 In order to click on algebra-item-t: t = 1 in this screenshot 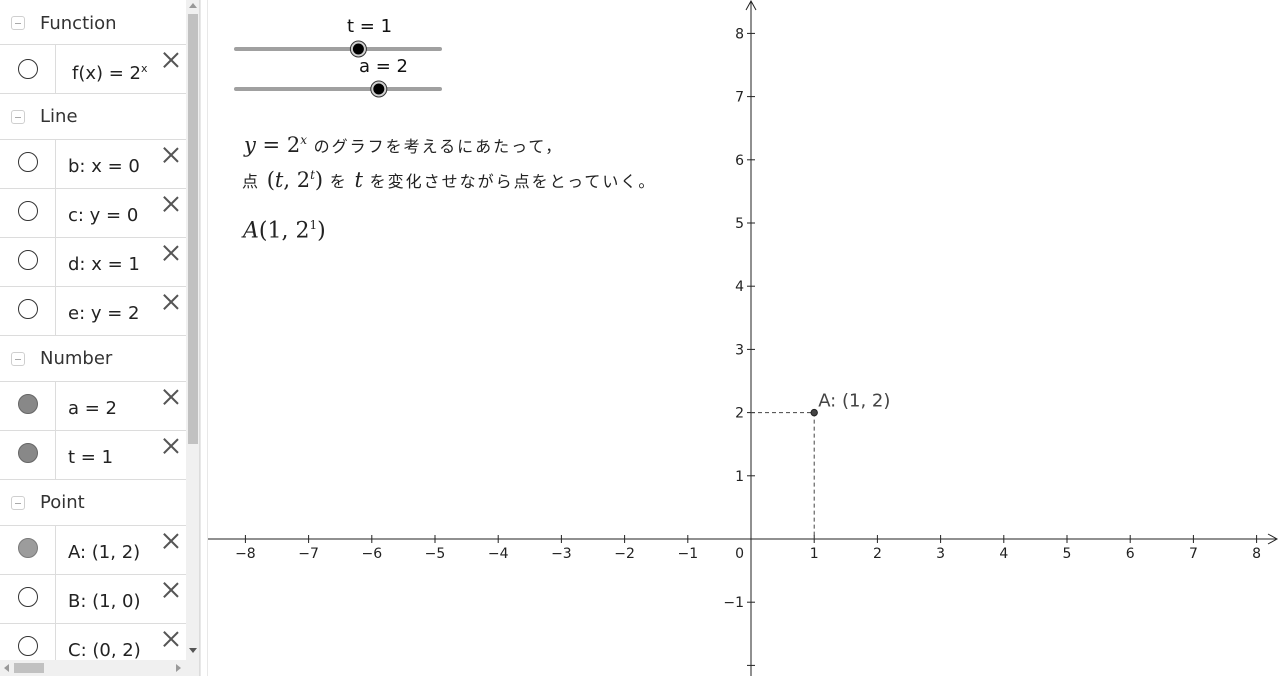, I will do `click(93, 455)`.